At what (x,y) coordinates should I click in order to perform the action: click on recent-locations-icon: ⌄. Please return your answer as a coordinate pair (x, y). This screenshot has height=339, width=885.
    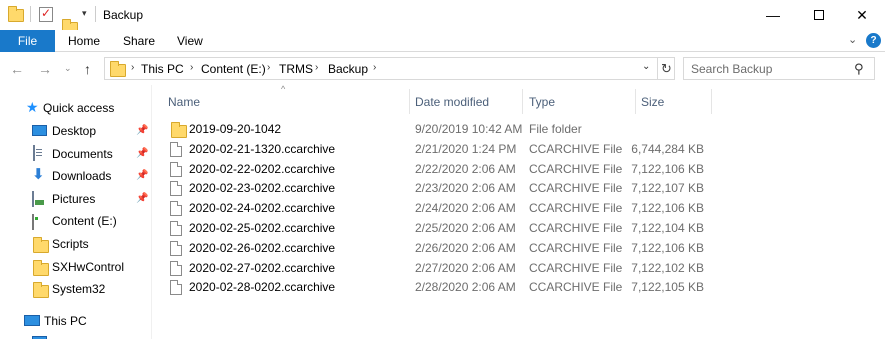
    Looking at the image, I should click on (68, 68).